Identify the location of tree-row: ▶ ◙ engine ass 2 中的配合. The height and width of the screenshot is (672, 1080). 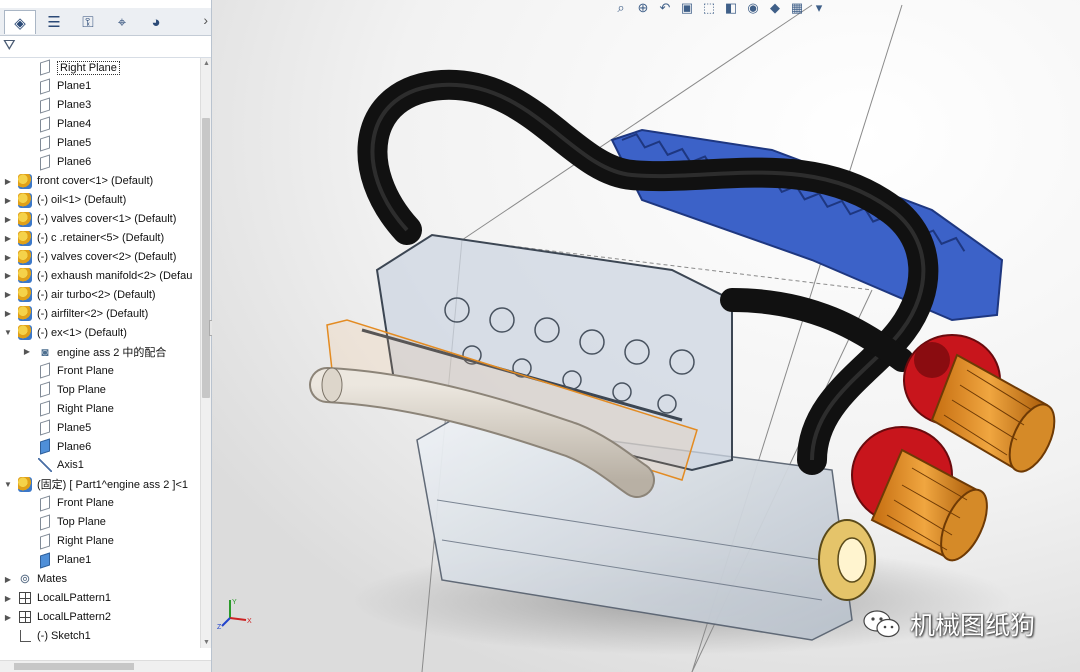
(95, 351).